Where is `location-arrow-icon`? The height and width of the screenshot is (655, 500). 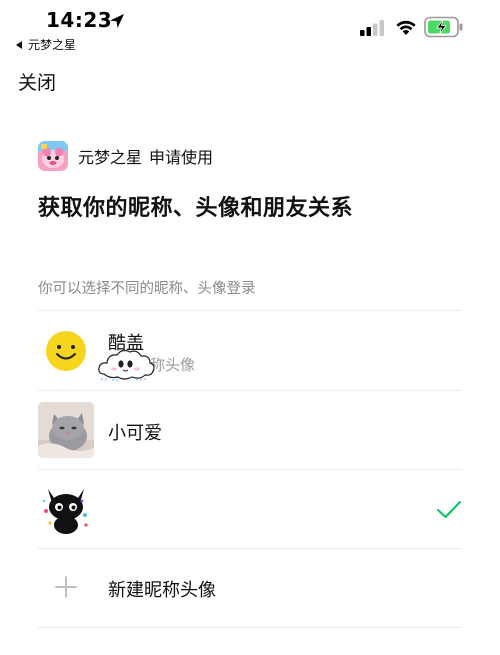
location-arrow-icon is located at coordinates (117, 21).